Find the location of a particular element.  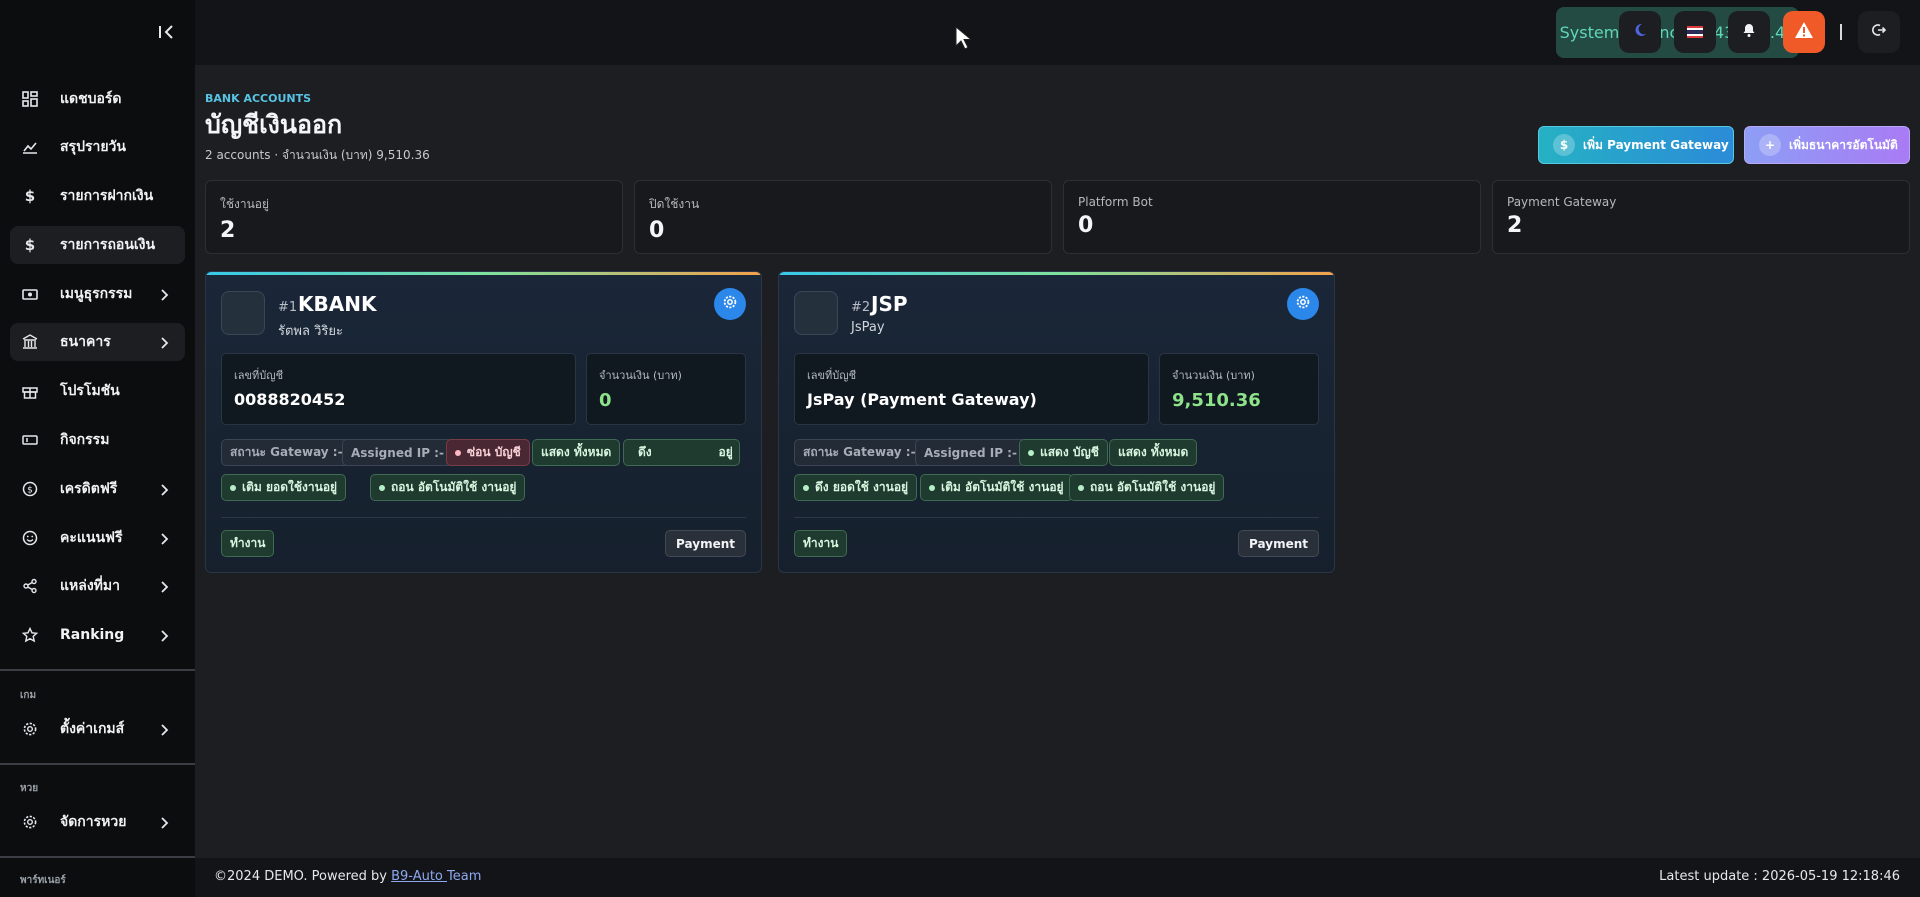

tag-label: เติม ยอดใช้งานอยู่ is located at coordinates (290, 487).